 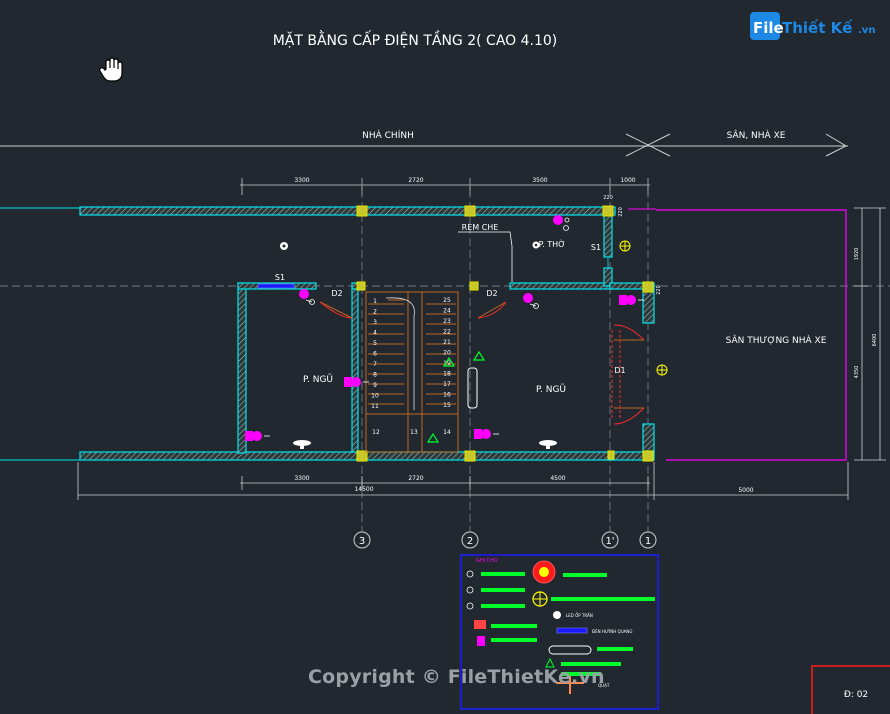 What do you see at coordinates (363, 489) in the screenshot?
I see `dim-total: 14500` at bounding box center [363, 489].